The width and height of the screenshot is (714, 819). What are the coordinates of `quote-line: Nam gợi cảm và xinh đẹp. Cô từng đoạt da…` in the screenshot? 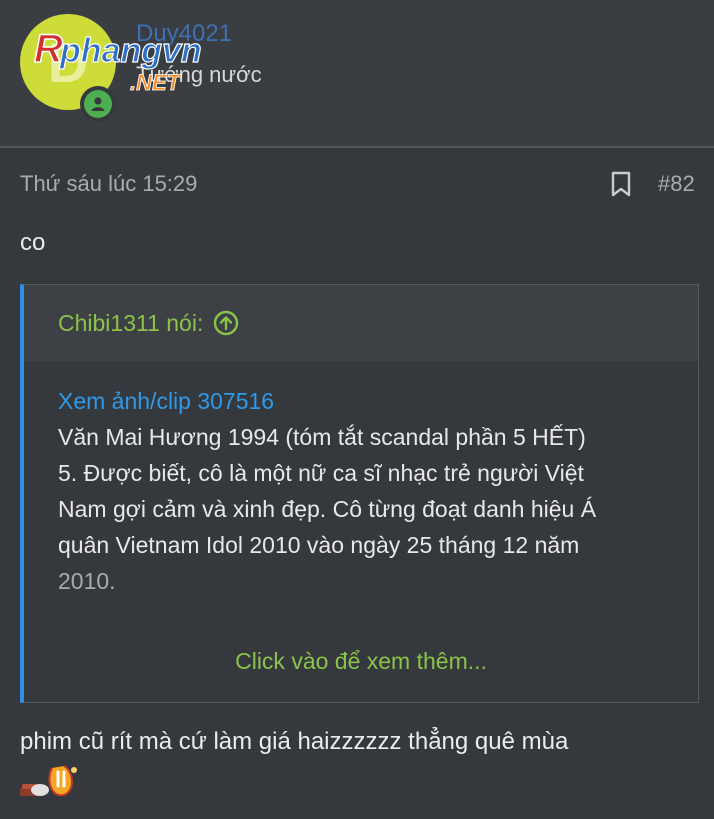 It's located at (327, 509).